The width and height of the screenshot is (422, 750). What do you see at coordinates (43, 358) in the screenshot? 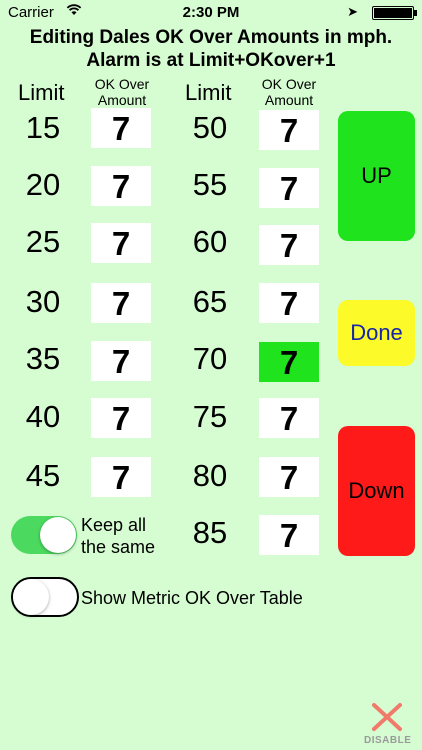
I see `limit-value: 35` at bounding box center [43, 358].